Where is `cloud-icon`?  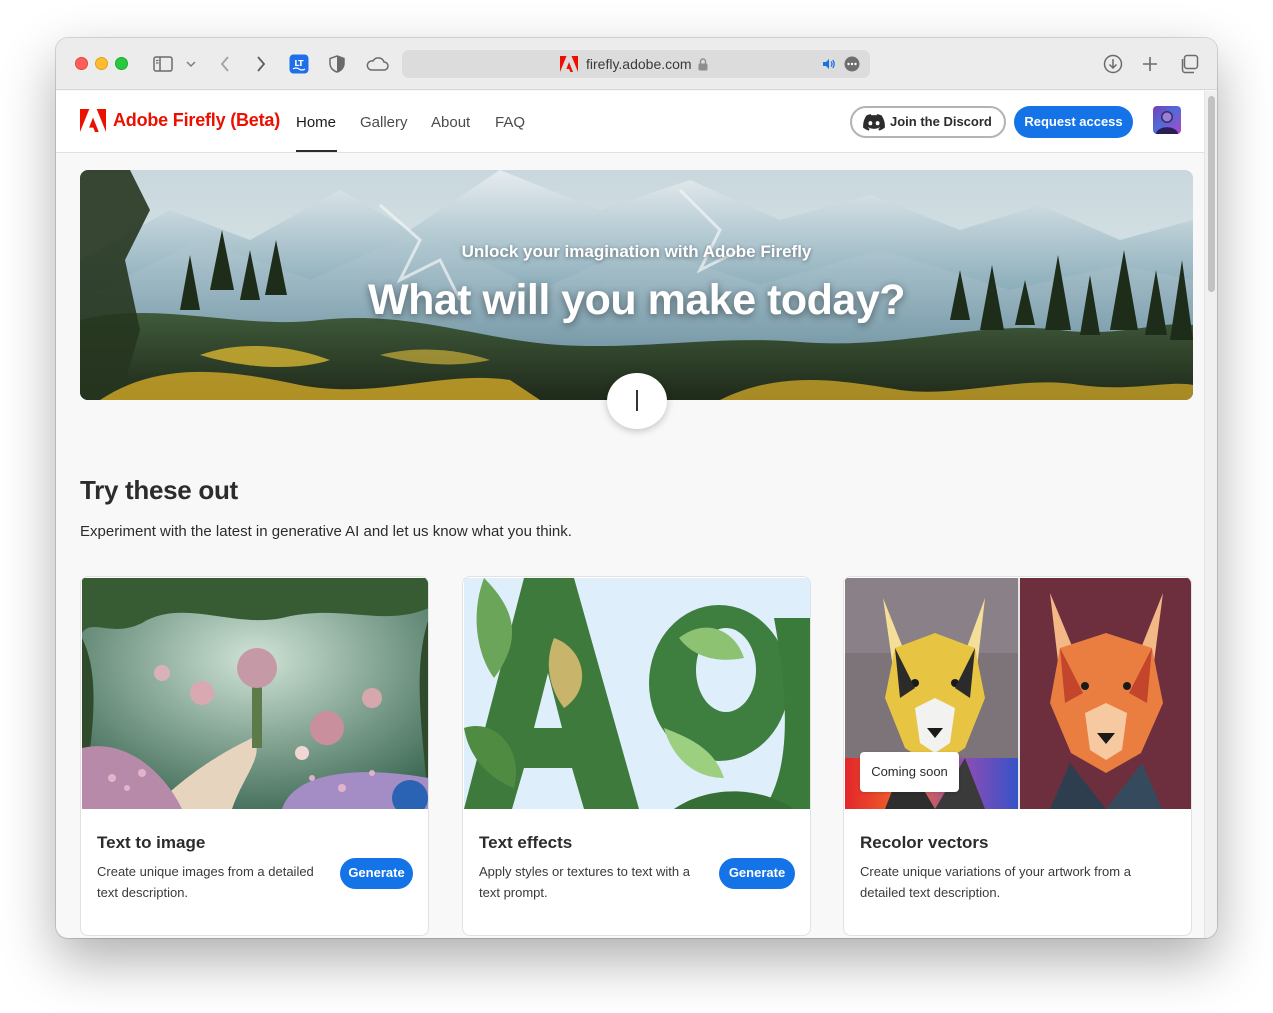 cloud-icon is located at coordinates (377, 64).